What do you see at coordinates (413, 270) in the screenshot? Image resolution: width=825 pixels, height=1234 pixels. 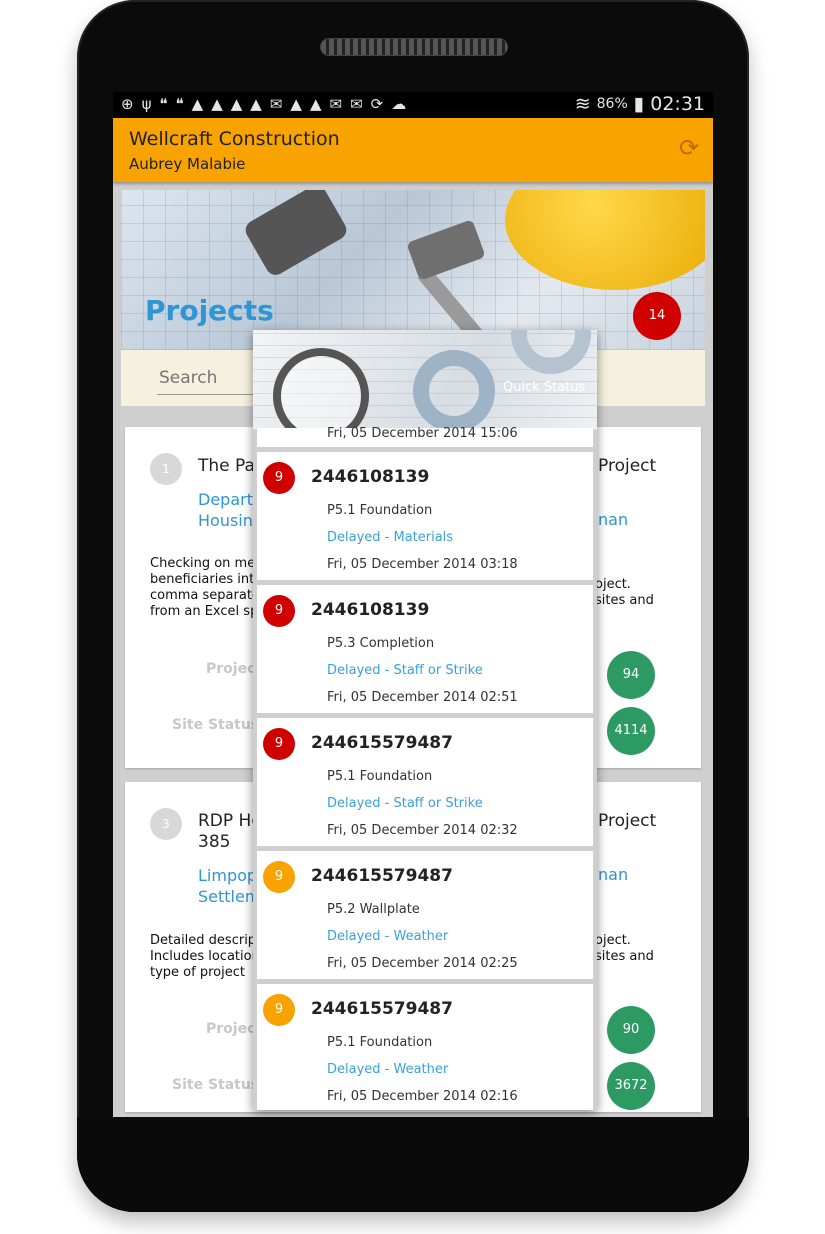 I see `projects-banner: Projects 14` at bounding box center [413, 270].